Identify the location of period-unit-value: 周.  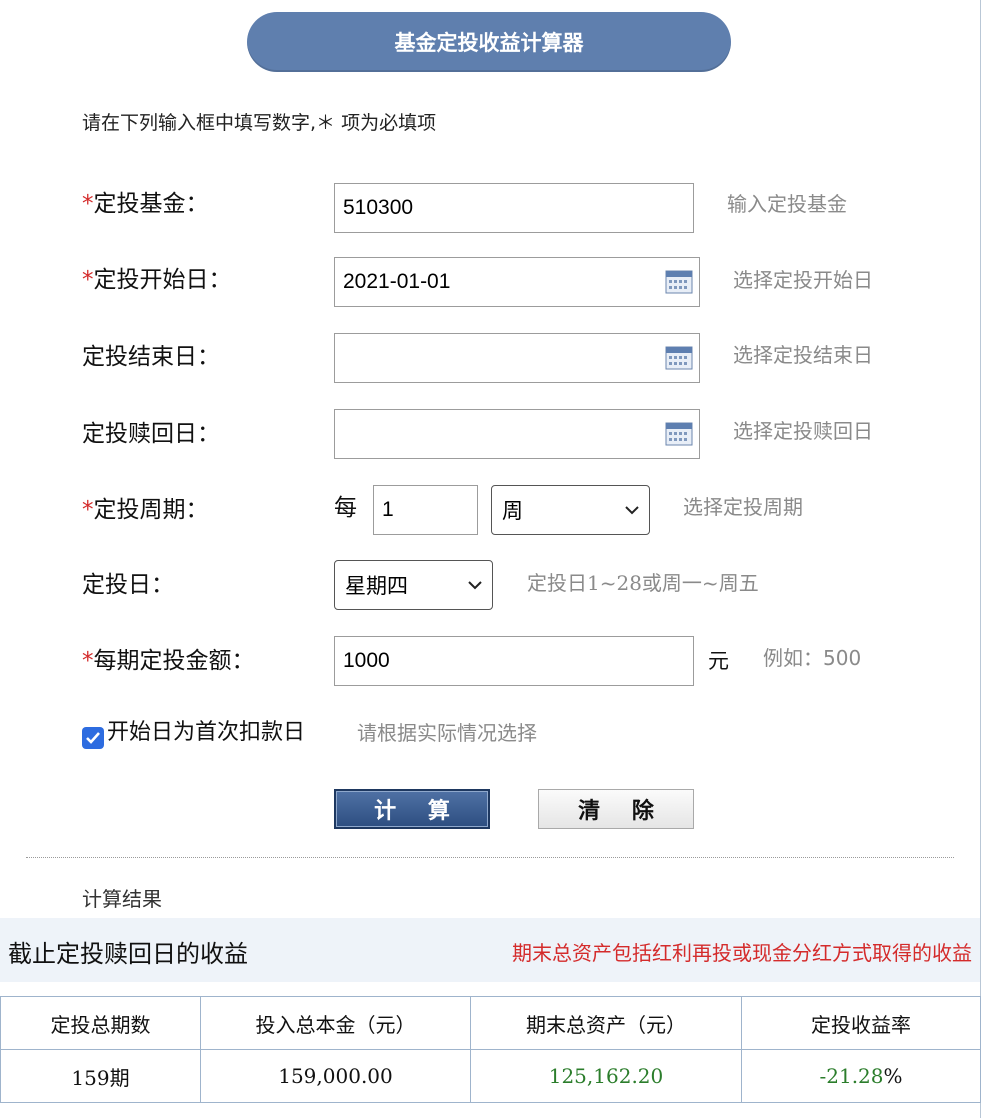
(512, 511).